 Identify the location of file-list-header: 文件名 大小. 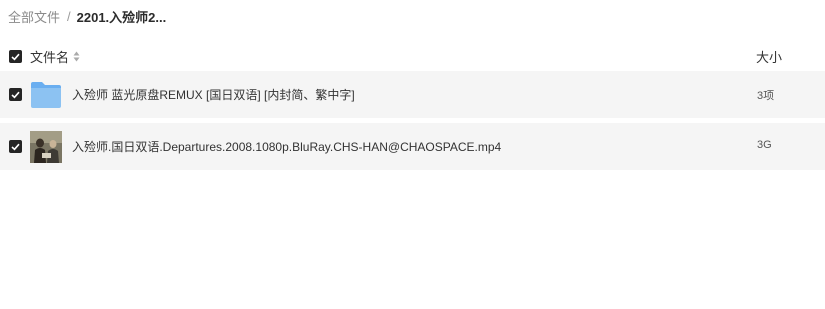
(412, 55).